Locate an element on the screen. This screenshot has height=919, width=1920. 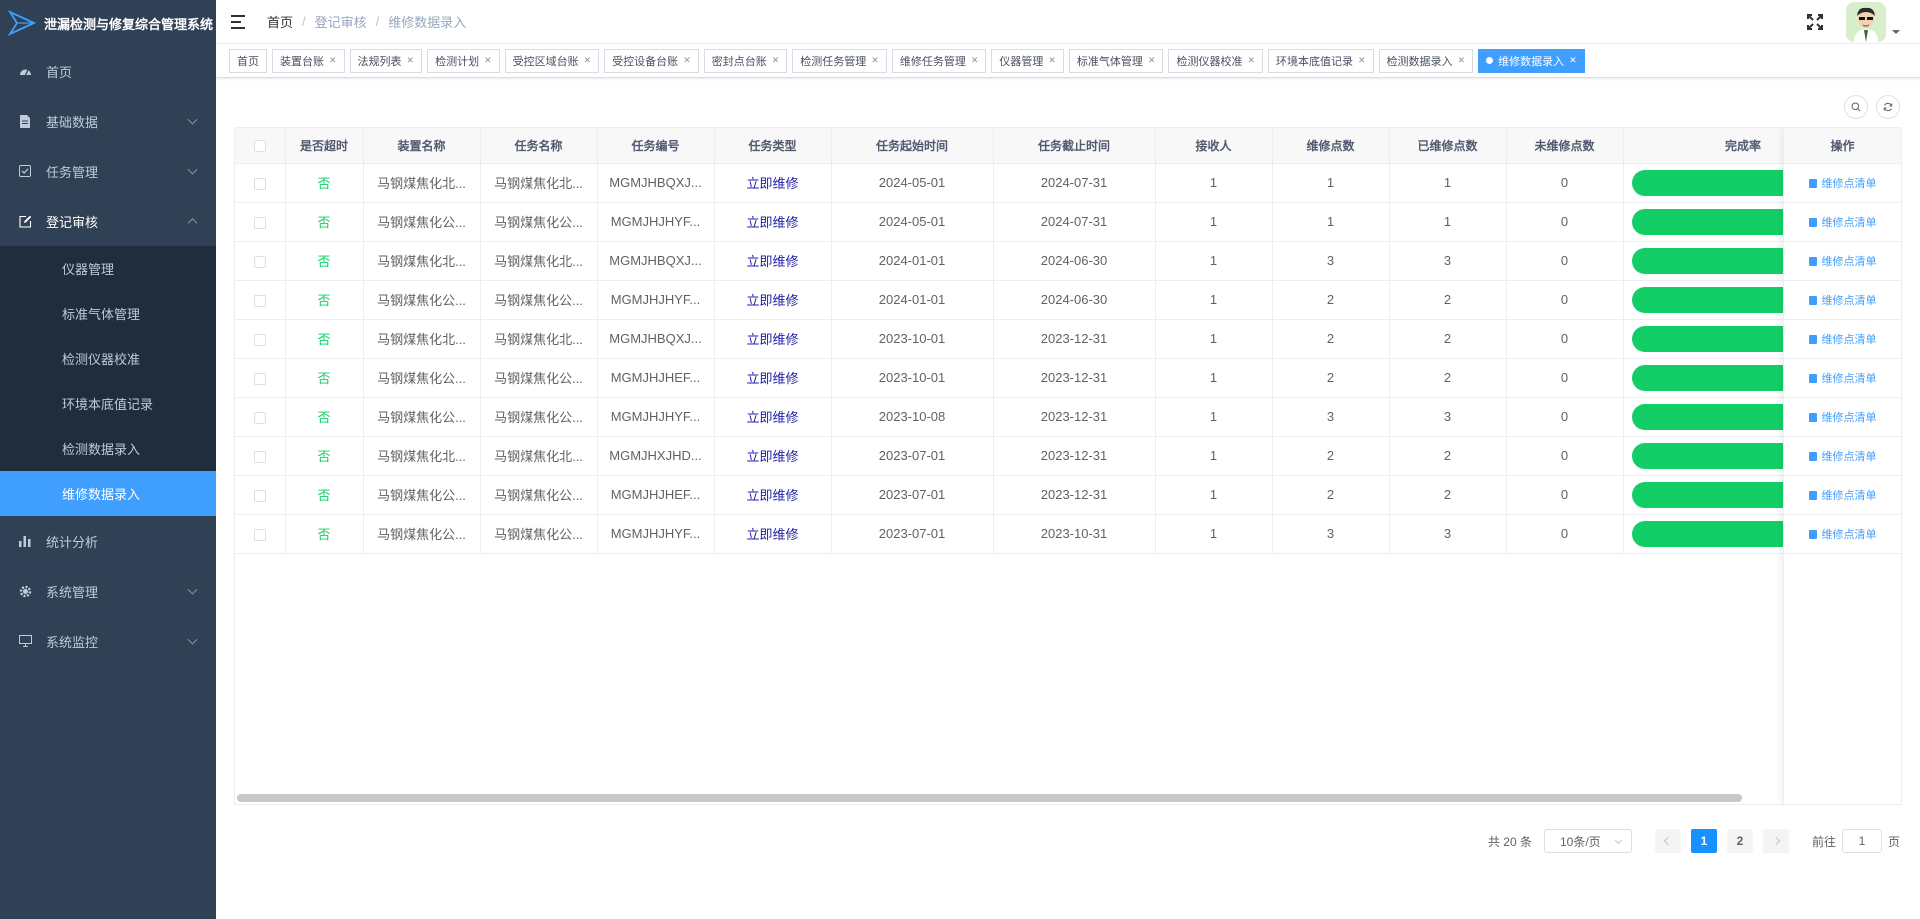
select-all-checkbox-cell is located at coordinates (260, 146).